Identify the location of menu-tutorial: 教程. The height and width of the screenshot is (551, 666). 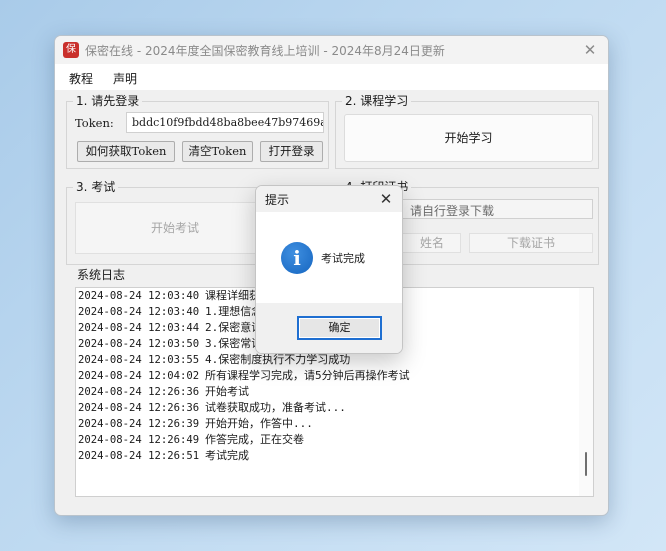
(81, 78).